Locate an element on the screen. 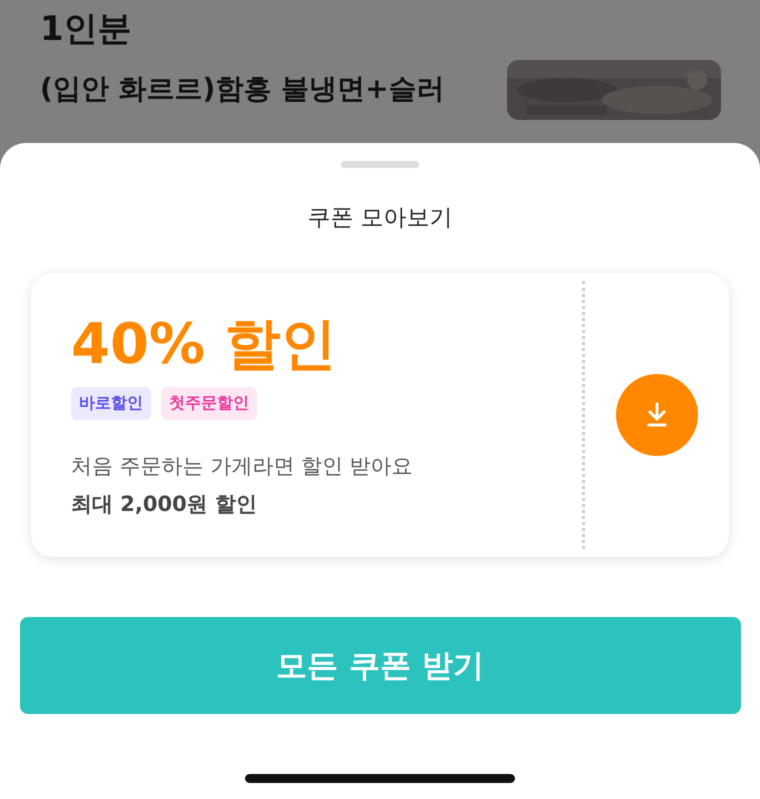  discount-amount: 40% 할인 is located at coordinates (204, 345).